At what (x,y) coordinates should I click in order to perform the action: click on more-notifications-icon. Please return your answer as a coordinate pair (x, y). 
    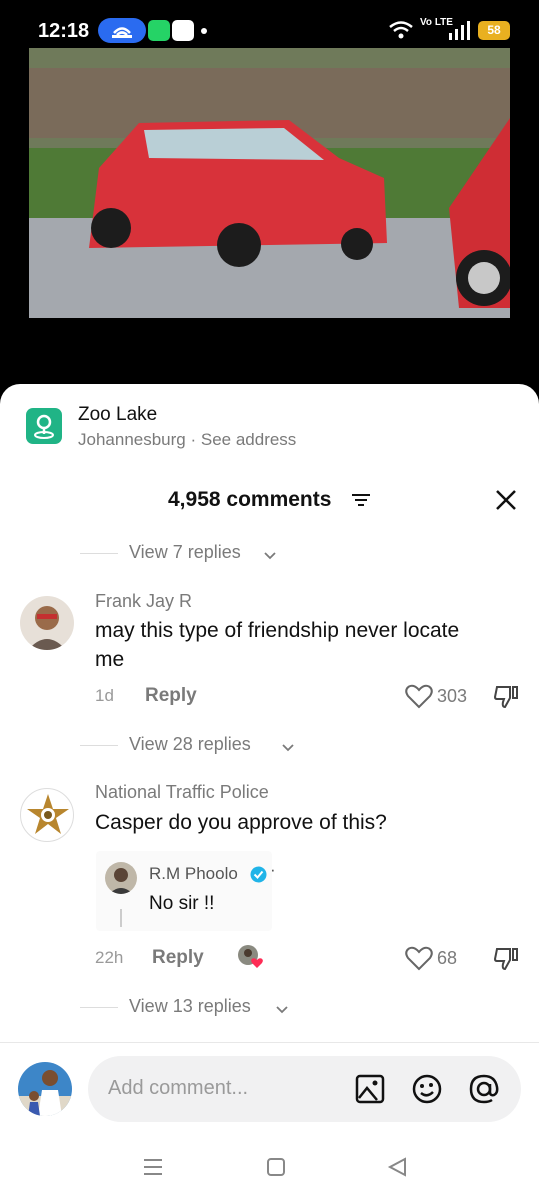
    Looking at the image, I should click on (204, 31).